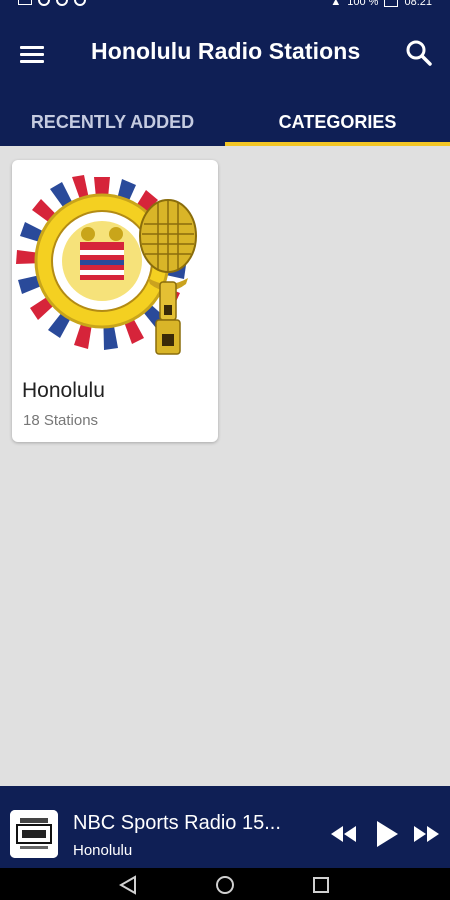  Describe the element at coordinates (25, 2) in the screenshot. I see `notification-icon` at that location.